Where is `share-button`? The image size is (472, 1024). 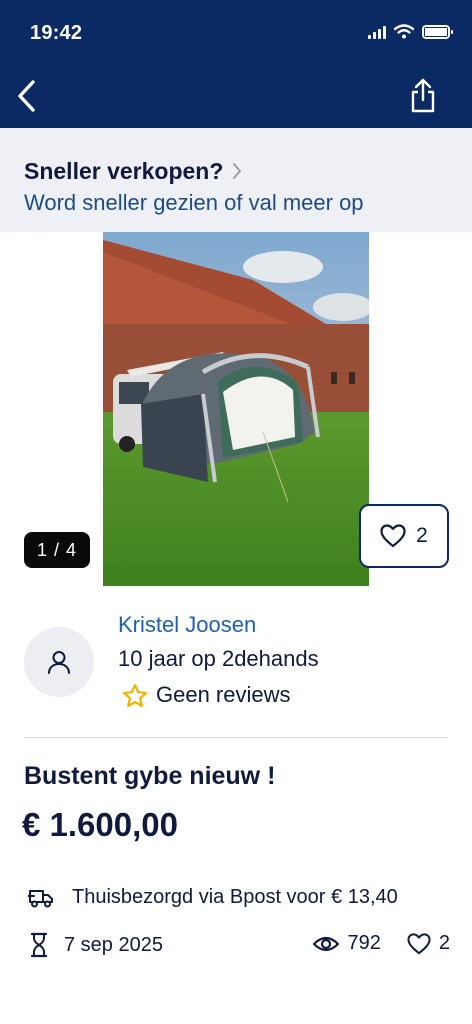 share-button is located at coordinates (423, 96).